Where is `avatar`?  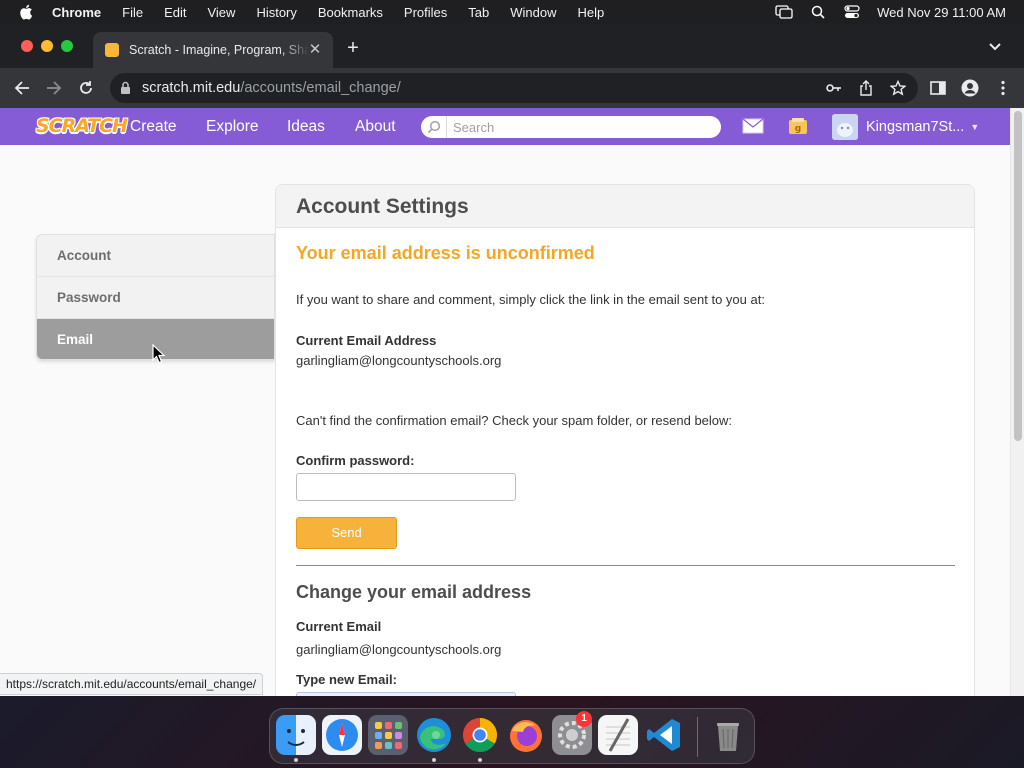
avatar is located at coordinates (845, 127).